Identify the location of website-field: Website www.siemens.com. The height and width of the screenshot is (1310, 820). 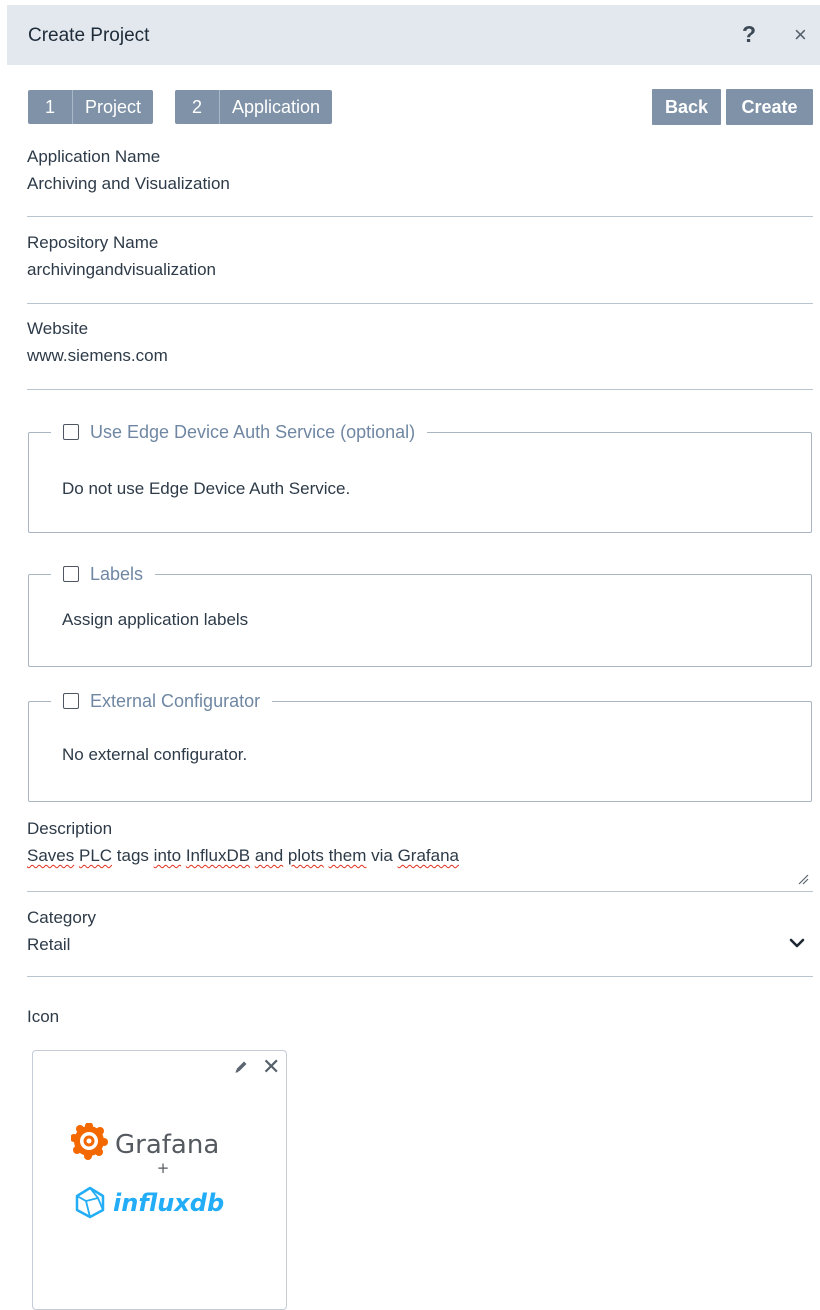
(420, 342).